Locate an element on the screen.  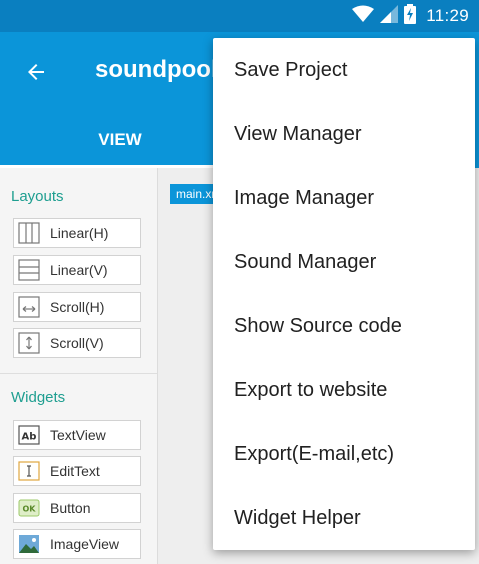
arrow-back-icon is located at coordinates (36, 72).